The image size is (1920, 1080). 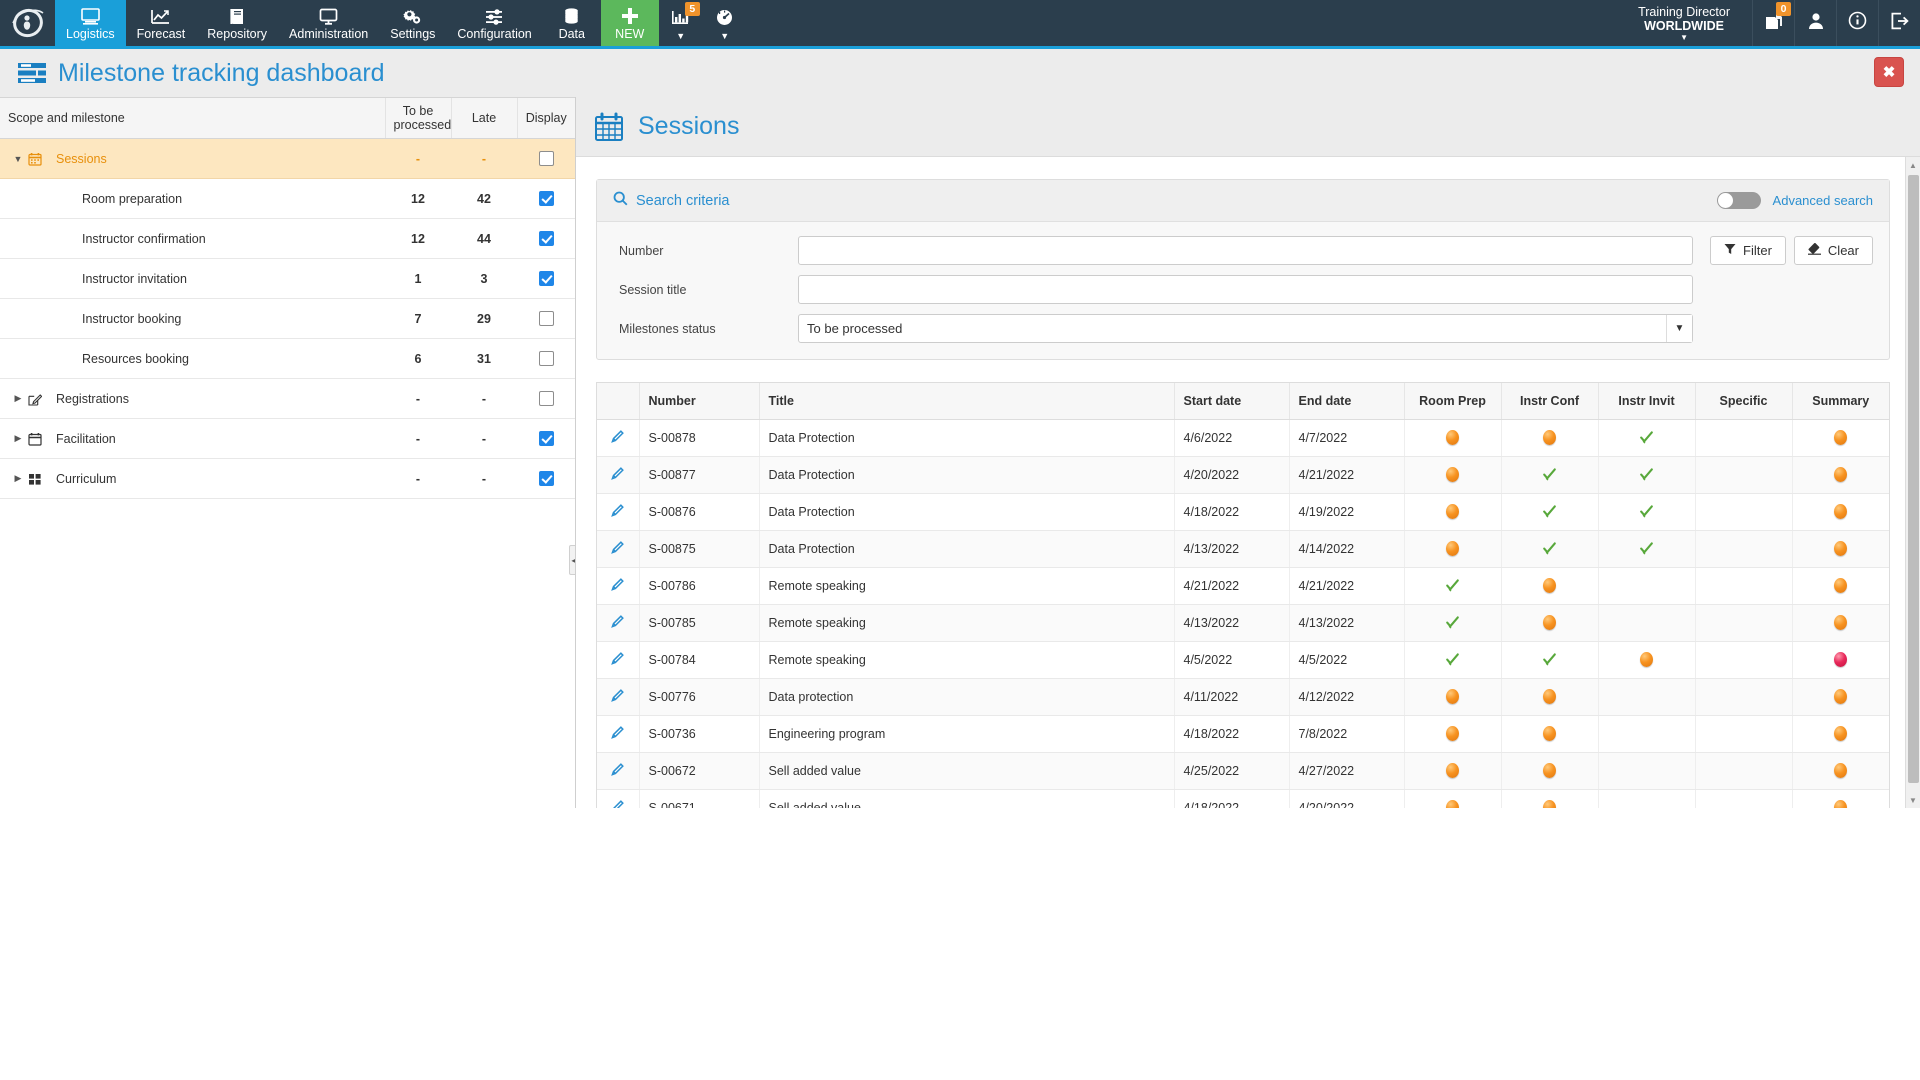 What do you see at coordinates (1823, 200) in the screenshot?
I see `advanced-search-label: Advanced search` at bounding box center [1823, 200].